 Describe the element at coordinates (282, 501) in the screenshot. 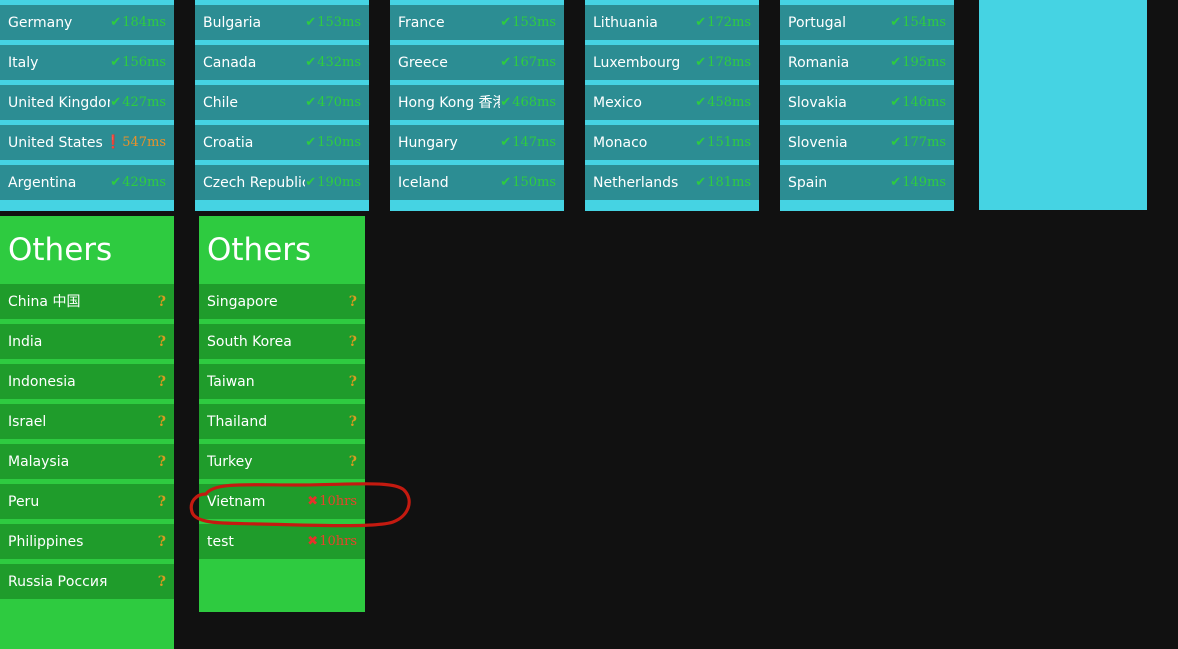

I see `status-row: Vietnam ✖ 10hrs` at that location.